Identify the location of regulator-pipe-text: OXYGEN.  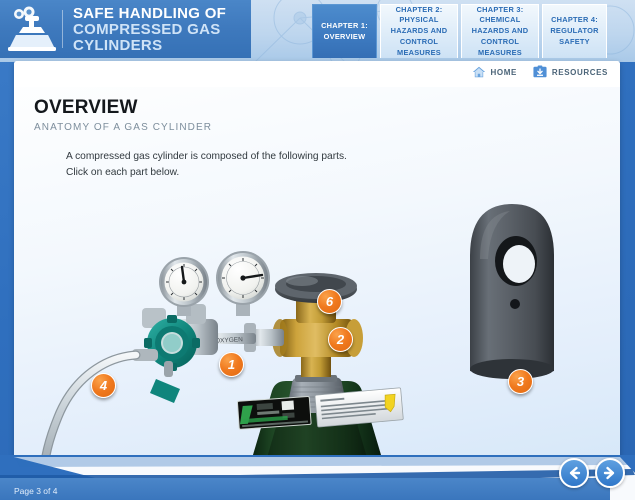
(229, 340).